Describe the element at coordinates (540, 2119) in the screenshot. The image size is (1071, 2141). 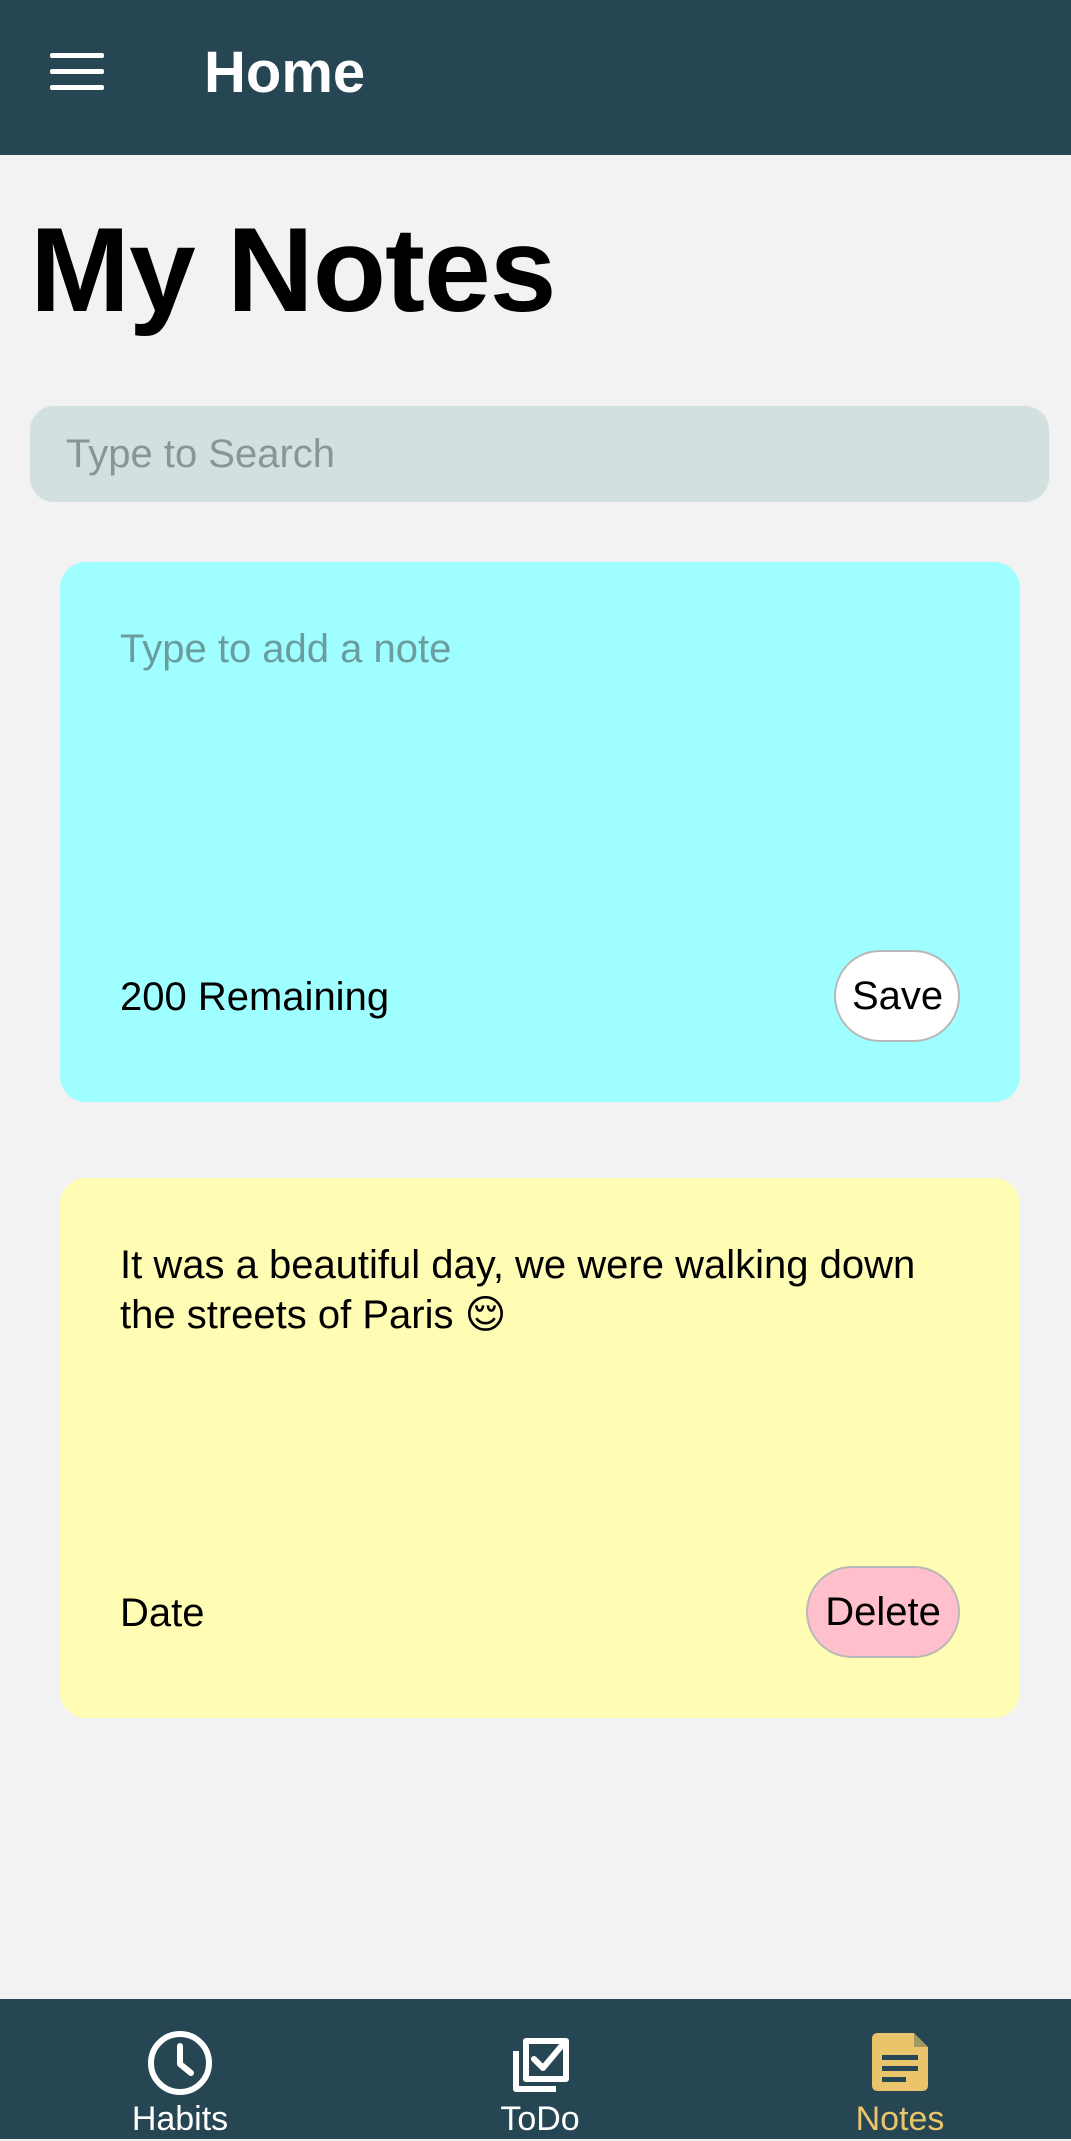
I see `nav-label-todo: ToDo` at that location.